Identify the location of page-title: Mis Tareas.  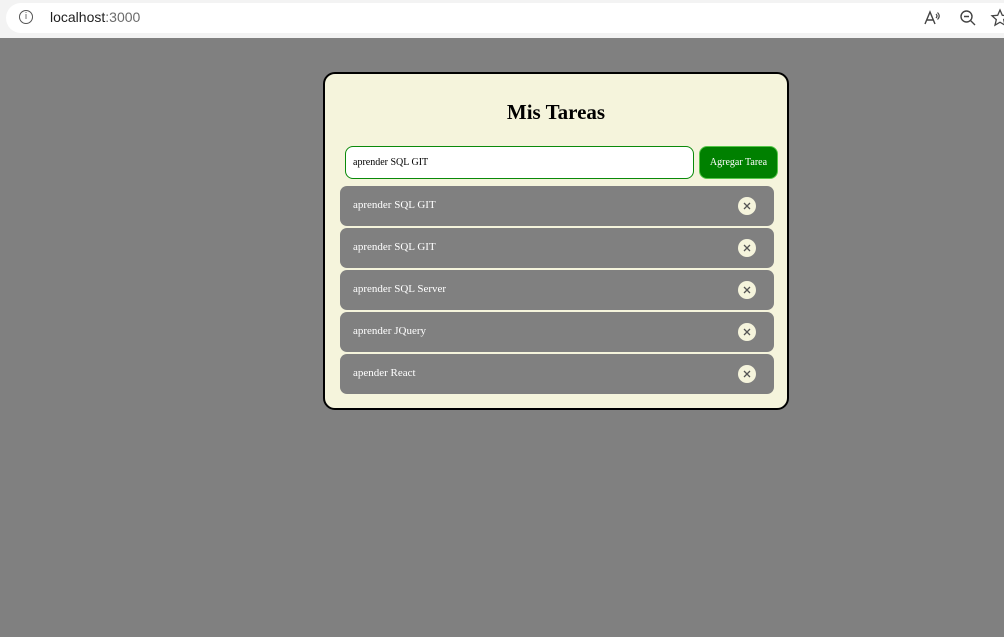
(556, 112).